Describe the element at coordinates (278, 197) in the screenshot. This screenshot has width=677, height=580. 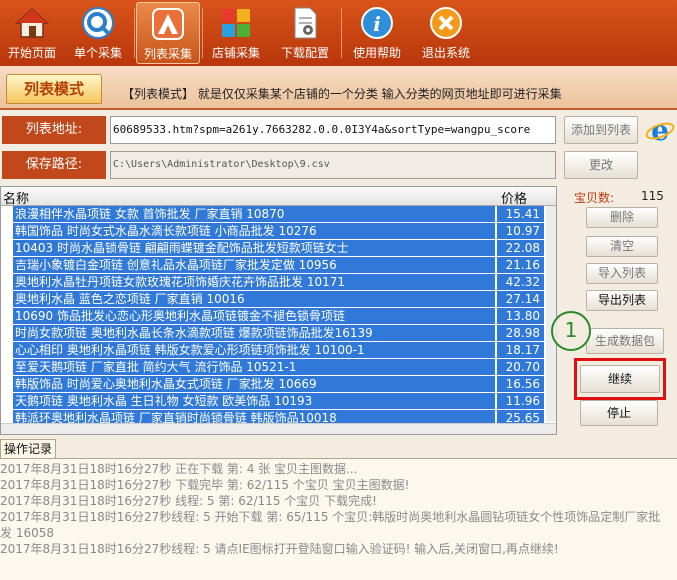
I see `list-header: 名称 价格` at that location.